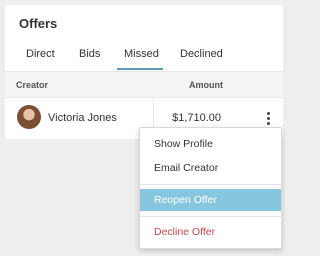 Image resolution: width=320 pixels, height=256 pixels. Describe the element at coordinates (210, 168) in the screenshot. I see `menu-item-email-creator: Email Creator` at that location.